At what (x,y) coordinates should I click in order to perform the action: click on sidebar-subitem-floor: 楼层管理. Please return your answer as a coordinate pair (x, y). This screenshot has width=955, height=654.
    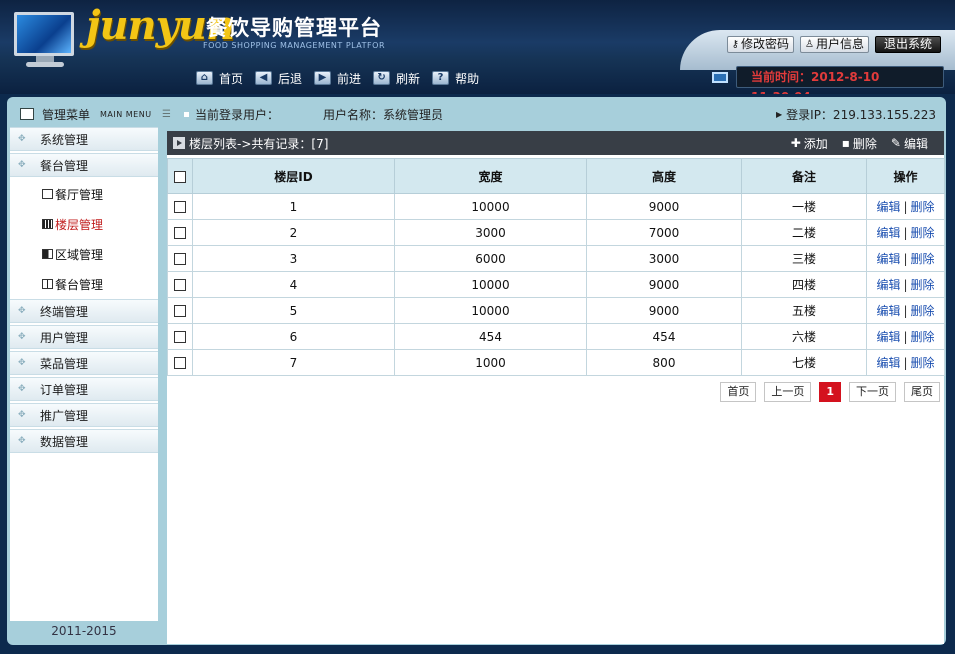
    Looking at the image, I should click on (84, 224).